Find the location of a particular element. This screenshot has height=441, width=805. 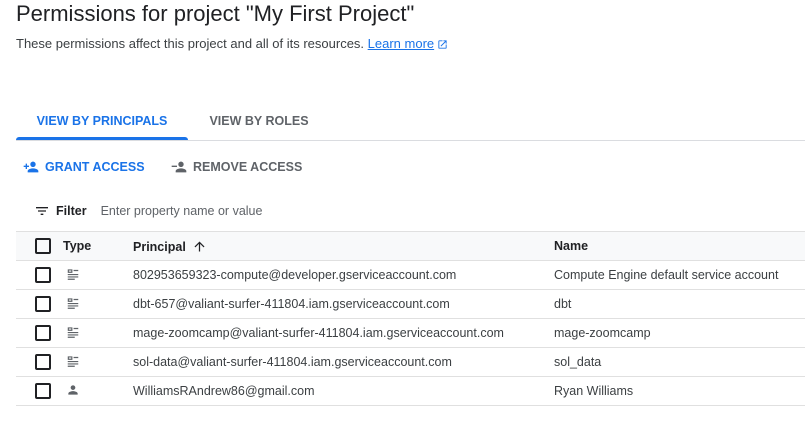

filter-input is located at coordinates (300, 211).